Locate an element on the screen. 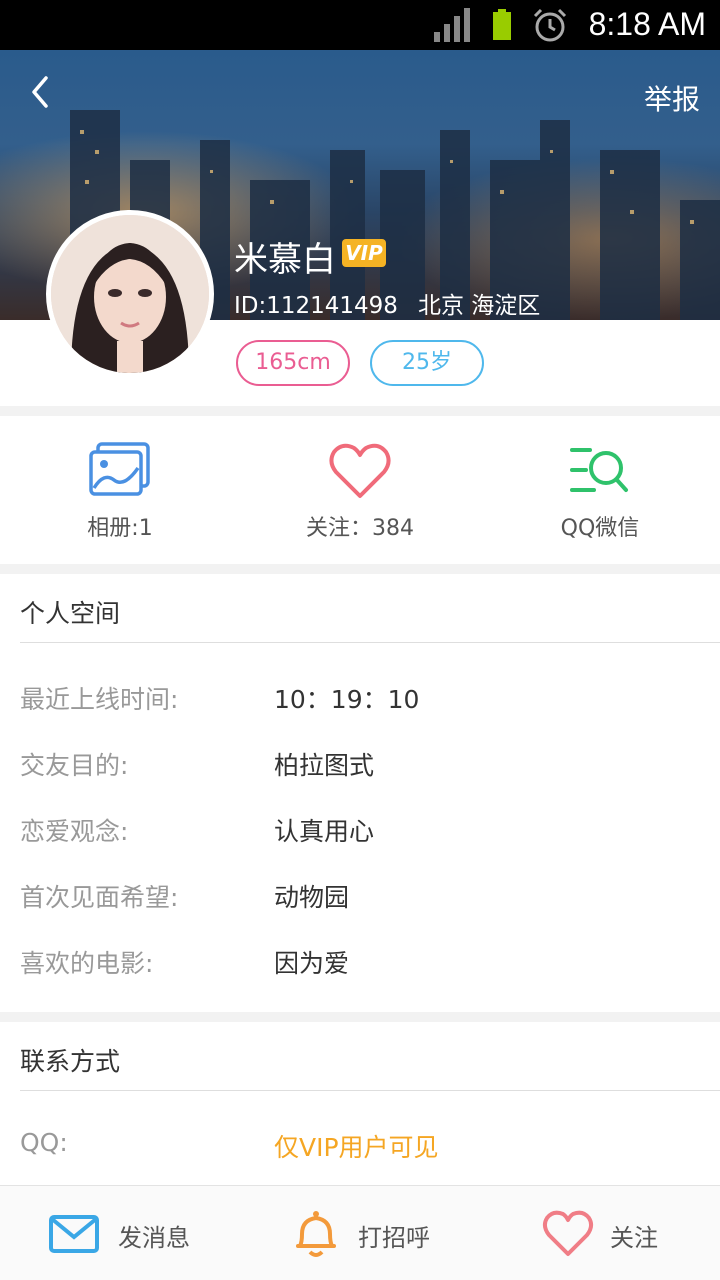  greet-button: 打招呼 is located at coordinates (360, 1233).